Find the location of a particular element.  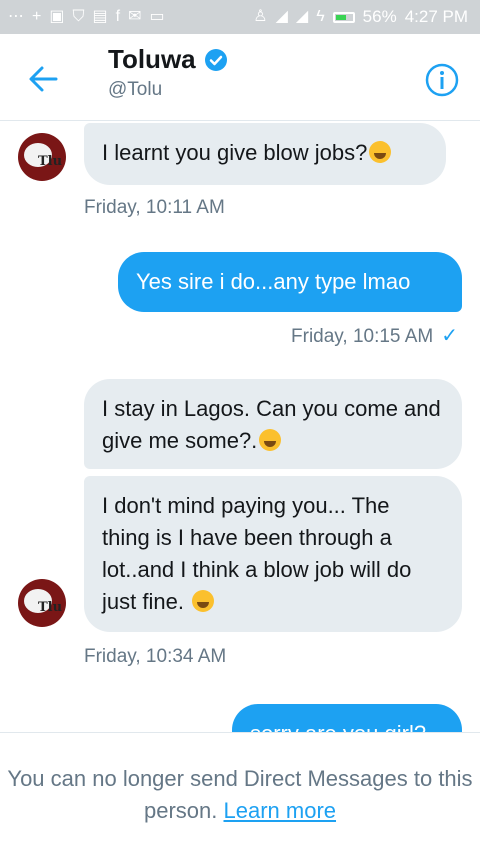

message-timestamp: Friday, 10:15 AM ✓ is located at coordinates (374, 335).